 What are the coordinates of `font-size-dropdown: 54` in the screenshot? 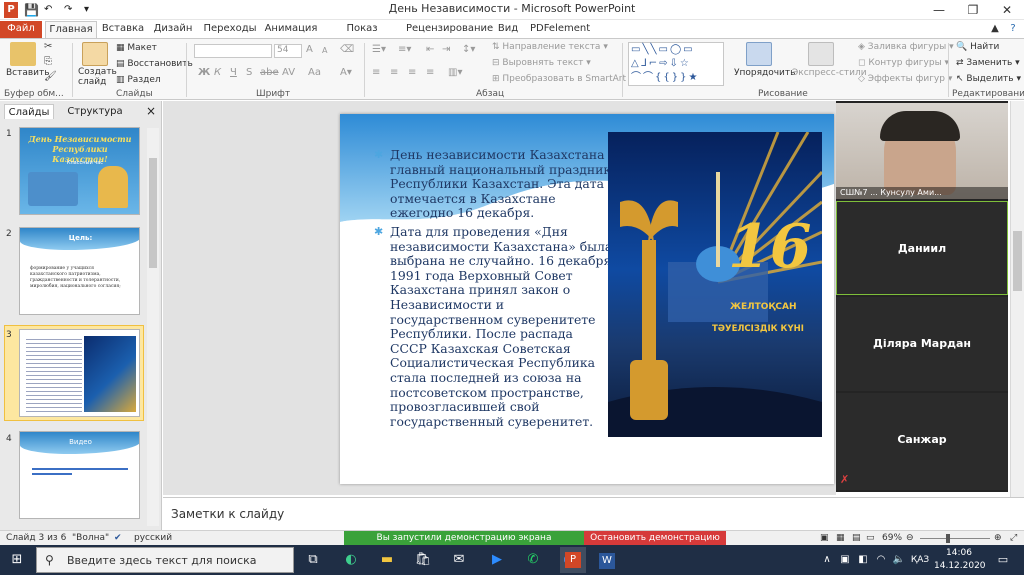 It's located at (288, 51).